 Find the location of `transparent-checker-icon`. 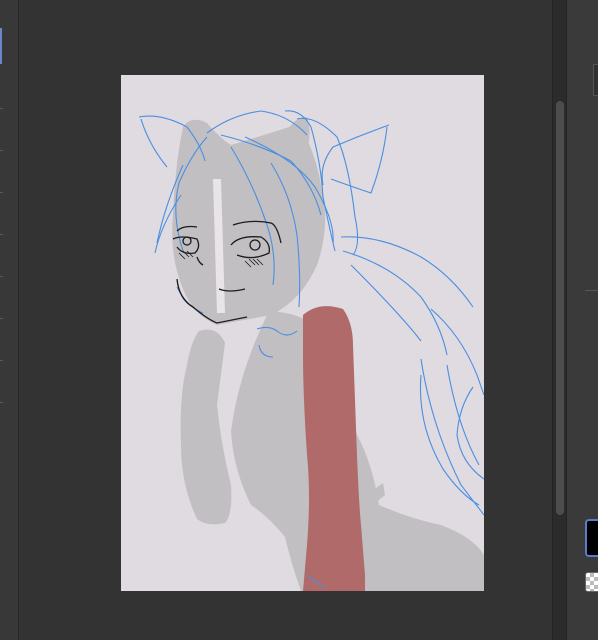

transparent-checker-icon is located at coordinates (591, 582).